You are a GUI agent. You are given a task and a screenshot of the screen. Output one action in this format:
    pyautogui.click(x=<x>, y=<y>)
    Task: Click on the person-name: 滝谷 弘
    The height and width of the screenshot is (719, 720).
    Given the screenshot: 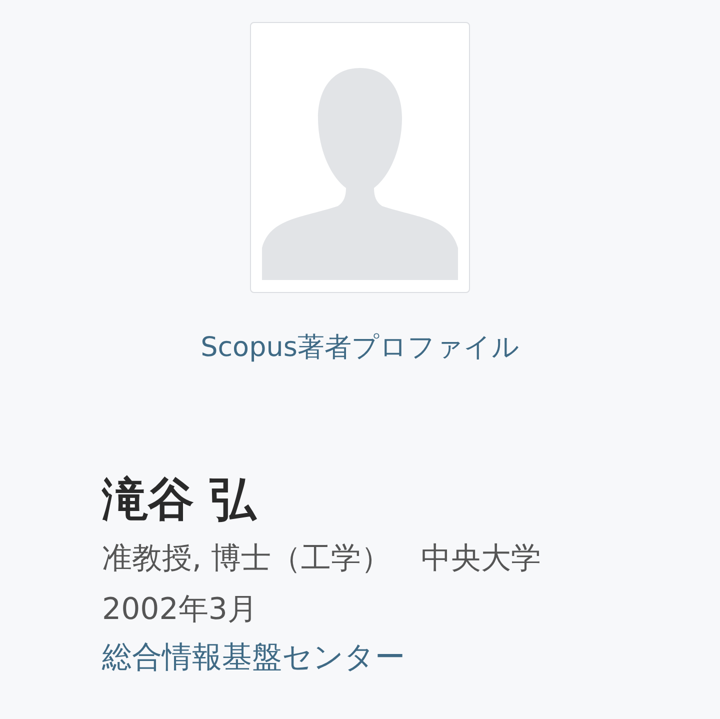 What is the action you would take?
    pyautogui.click(x=179, y=499)
    